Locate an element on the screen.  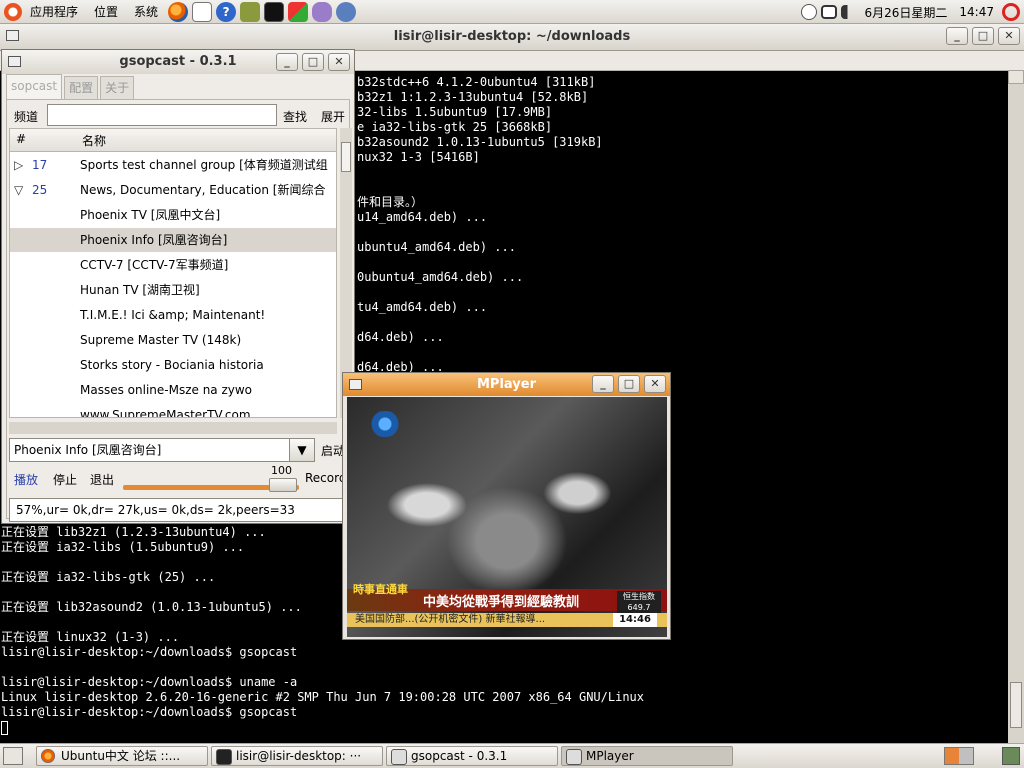
task-gsopcast: gsopcast - 0.3.1 is located at coordinates (472, 756).